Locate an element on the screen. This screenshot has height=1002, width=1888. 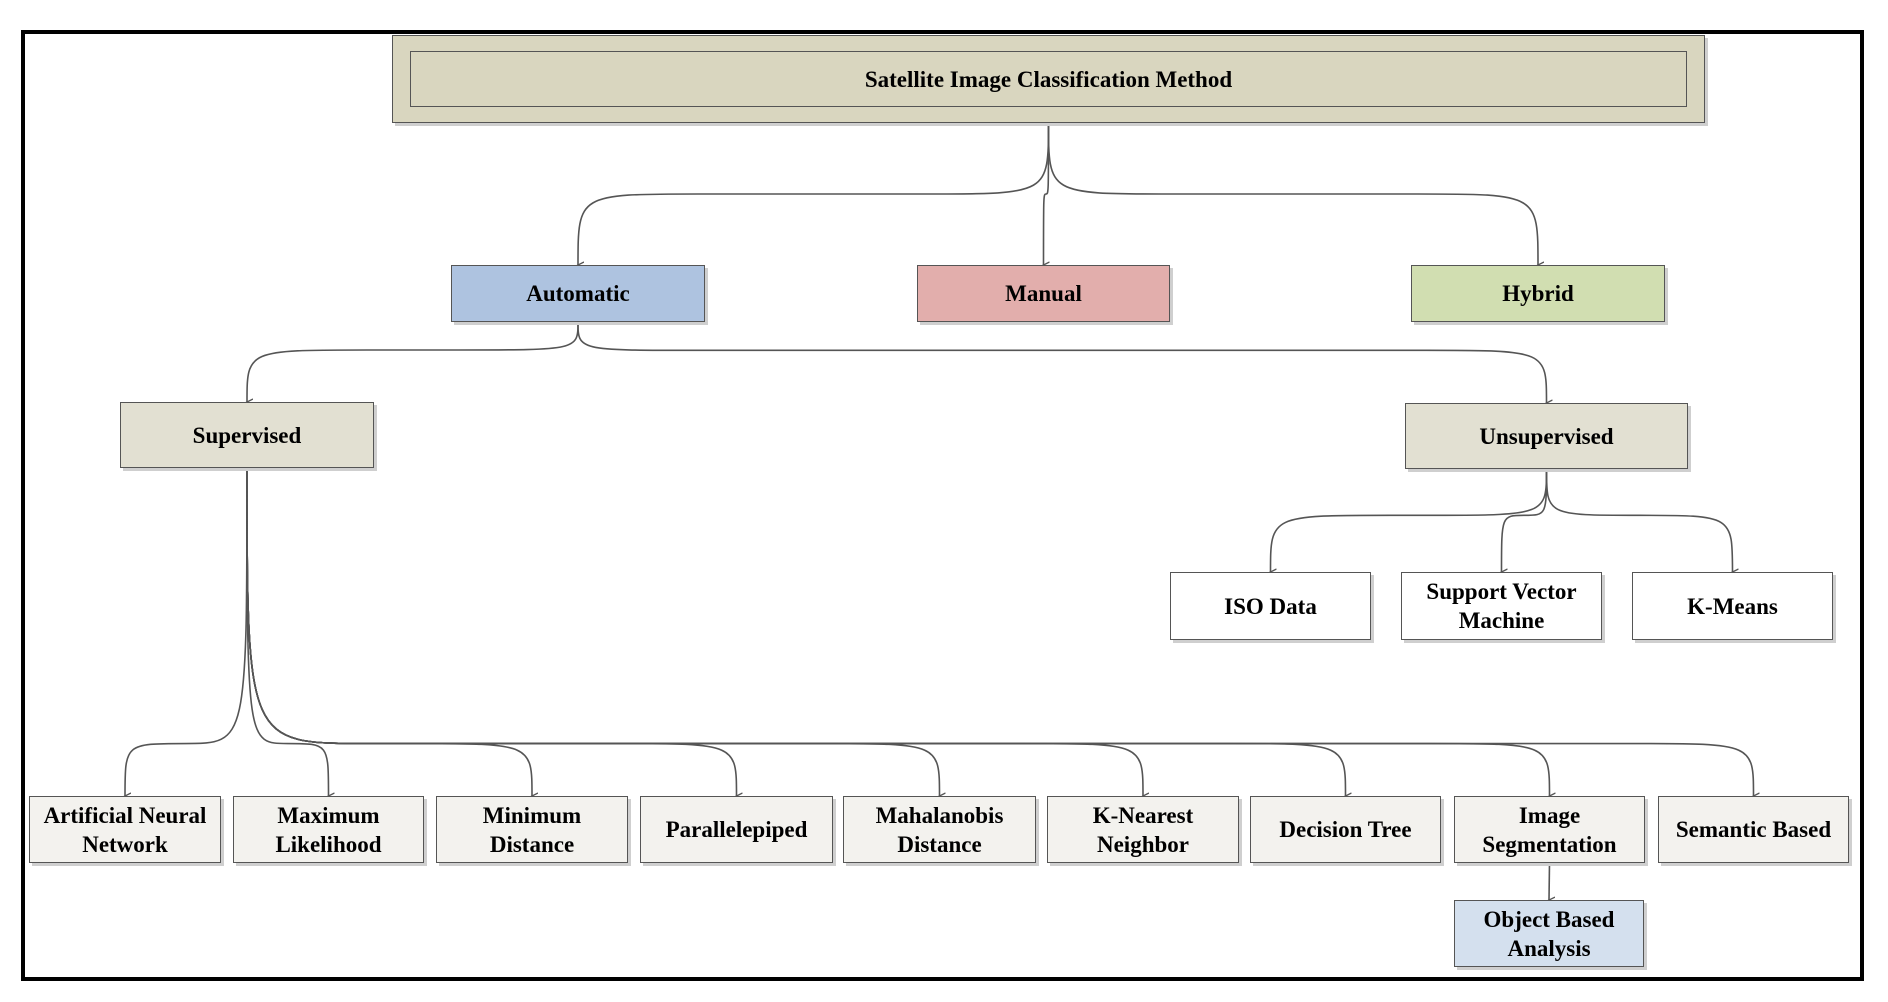
knn-node: K-Nearest Neighbor is located at coordinates (1143, 829).